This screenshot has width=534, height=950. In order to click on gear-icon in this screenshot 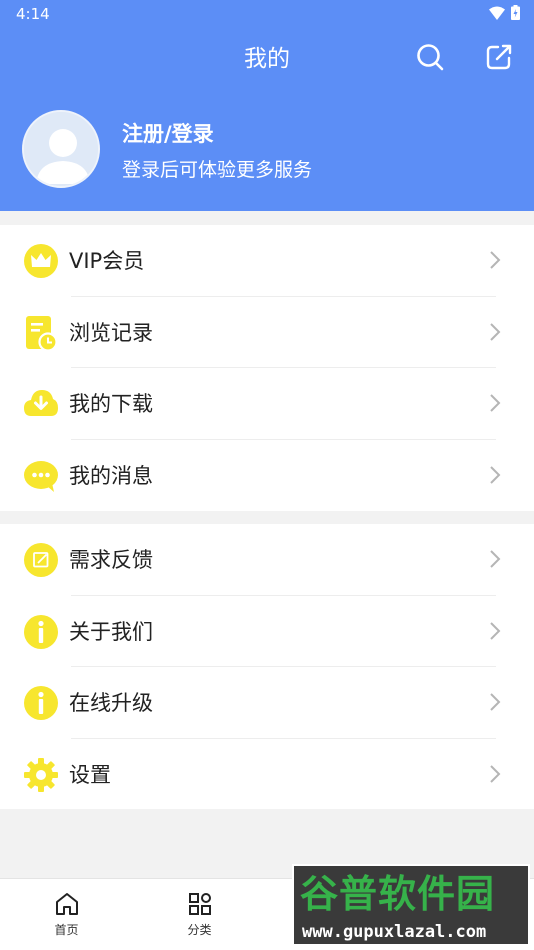, I will do `click(41, 775)`.